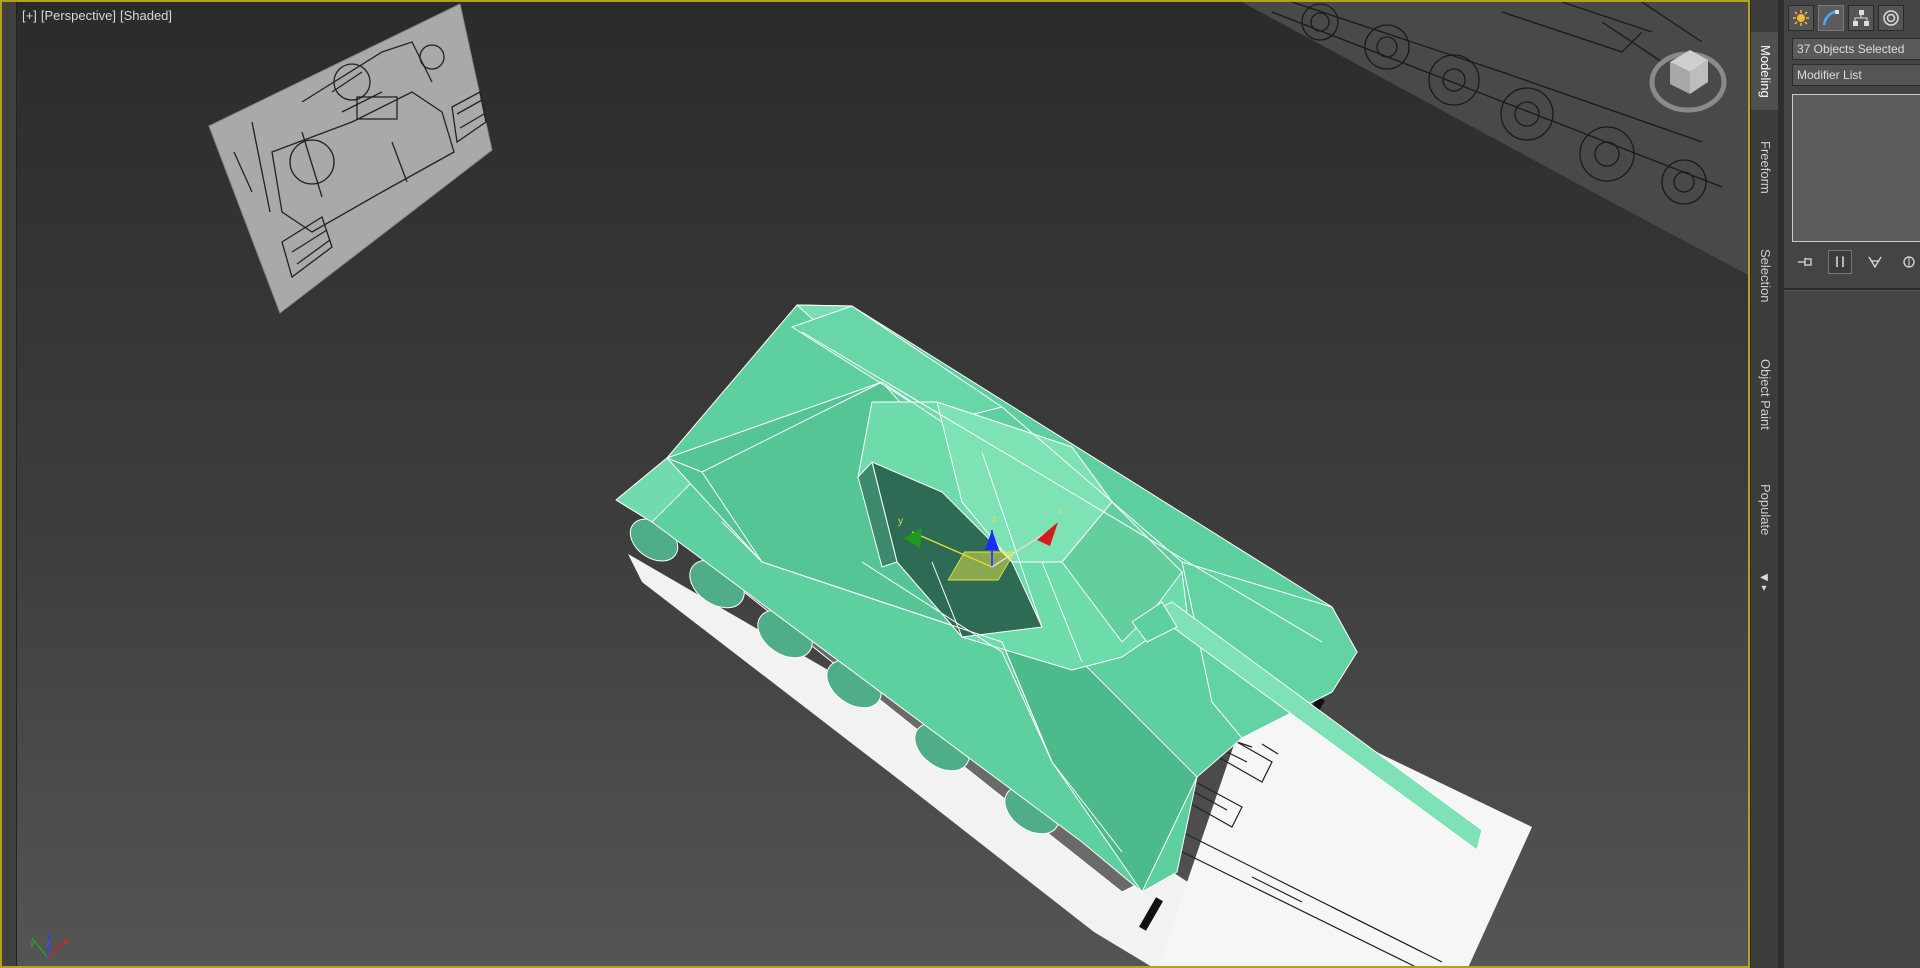 This screenshot has height=968, width=1920. Describe the element at coordinates (1765, 394) in the screenshot. I see `tab-object-paint: Object Paint` at that location.